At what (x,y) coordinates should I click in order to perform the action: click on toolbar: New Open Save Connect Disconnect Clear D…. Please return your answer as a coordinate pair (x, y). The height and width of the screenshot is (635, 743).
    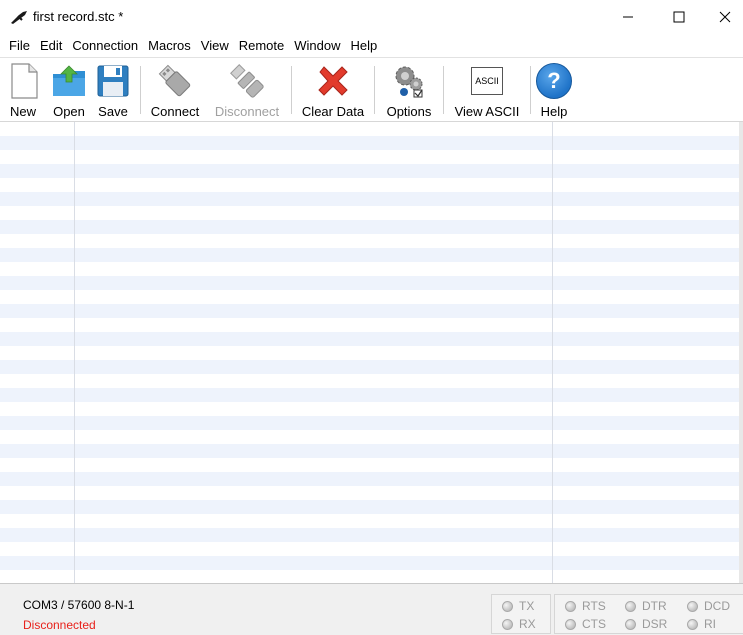
    Looking at the image, I should click on (371, 89).